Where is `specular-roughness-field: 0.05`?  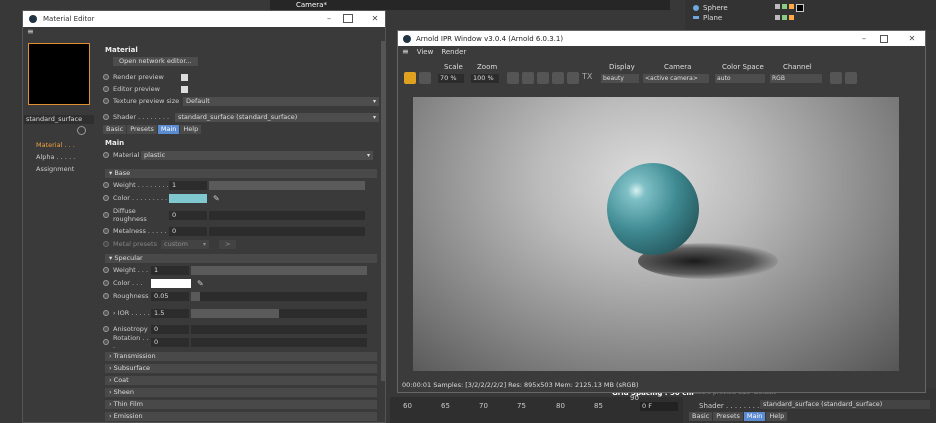 specular-roughness-field: 0.05 is located at coordinates (170, 296).